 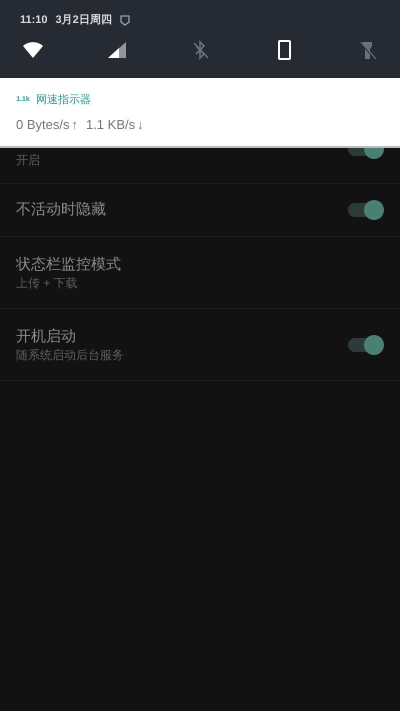 What do you see at coordinates (74, 125) in the screenshot?
I see `upload-arrow: ↑` at bounding box center [74, 125].